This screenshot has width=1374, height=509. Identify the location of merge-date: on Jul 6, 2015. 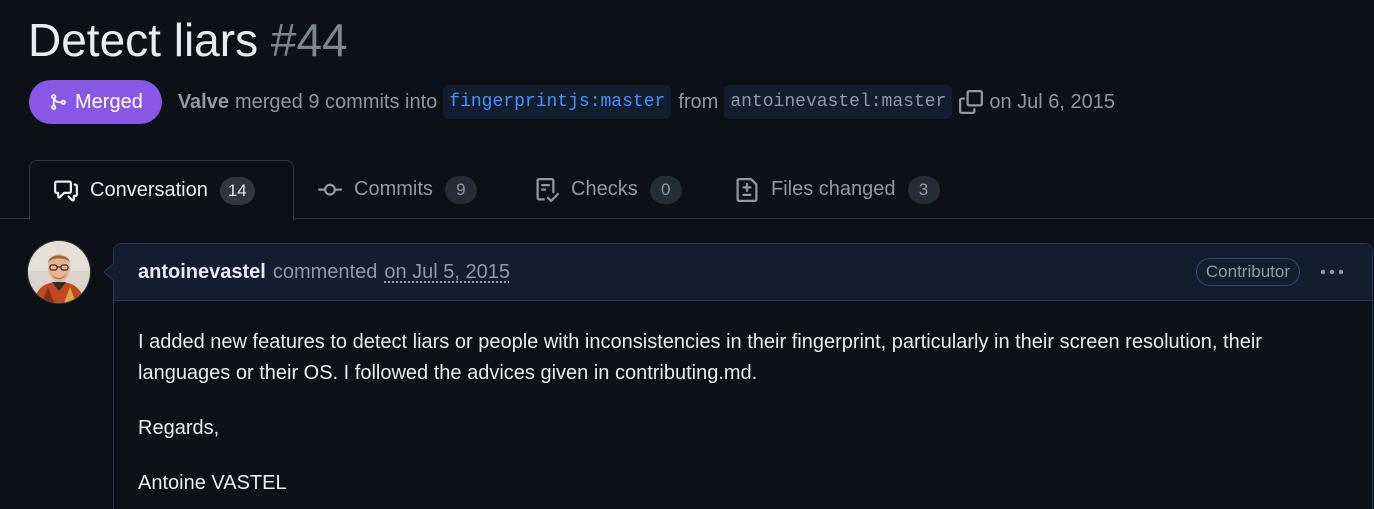
(1052, 101).